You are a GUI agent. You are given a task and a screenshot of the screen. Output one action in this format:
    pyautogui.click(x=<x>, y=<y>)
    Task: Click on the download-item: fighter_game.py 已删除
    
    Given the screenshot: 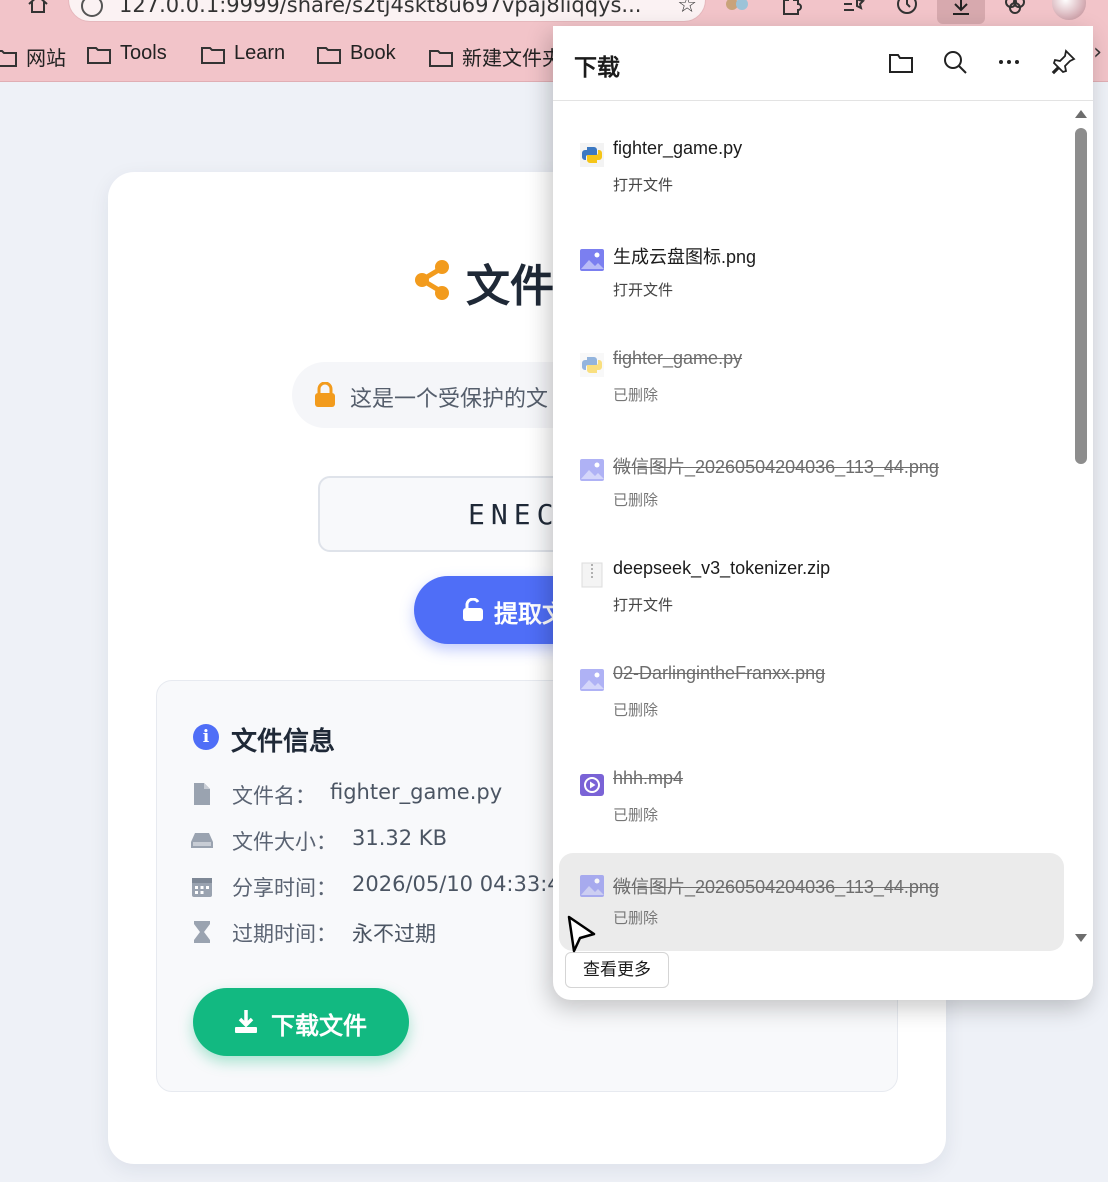 What is the action you would take?
    pyautogui.click(x=811, y=373)
    